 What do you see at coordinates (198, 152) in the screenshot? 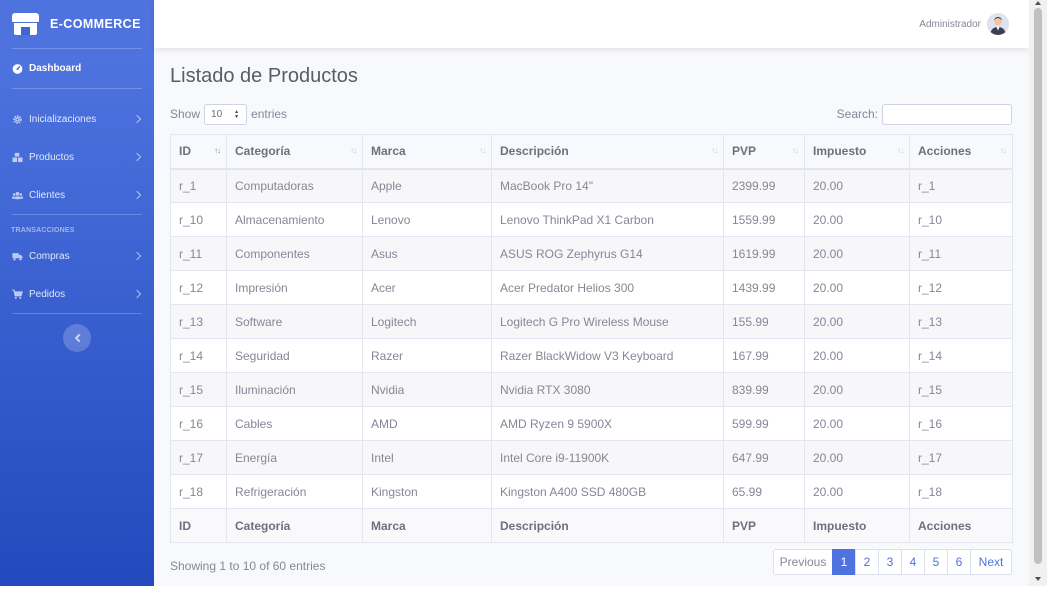
I see `column-header: ID ↑↓` at bounding box center [198, 152].